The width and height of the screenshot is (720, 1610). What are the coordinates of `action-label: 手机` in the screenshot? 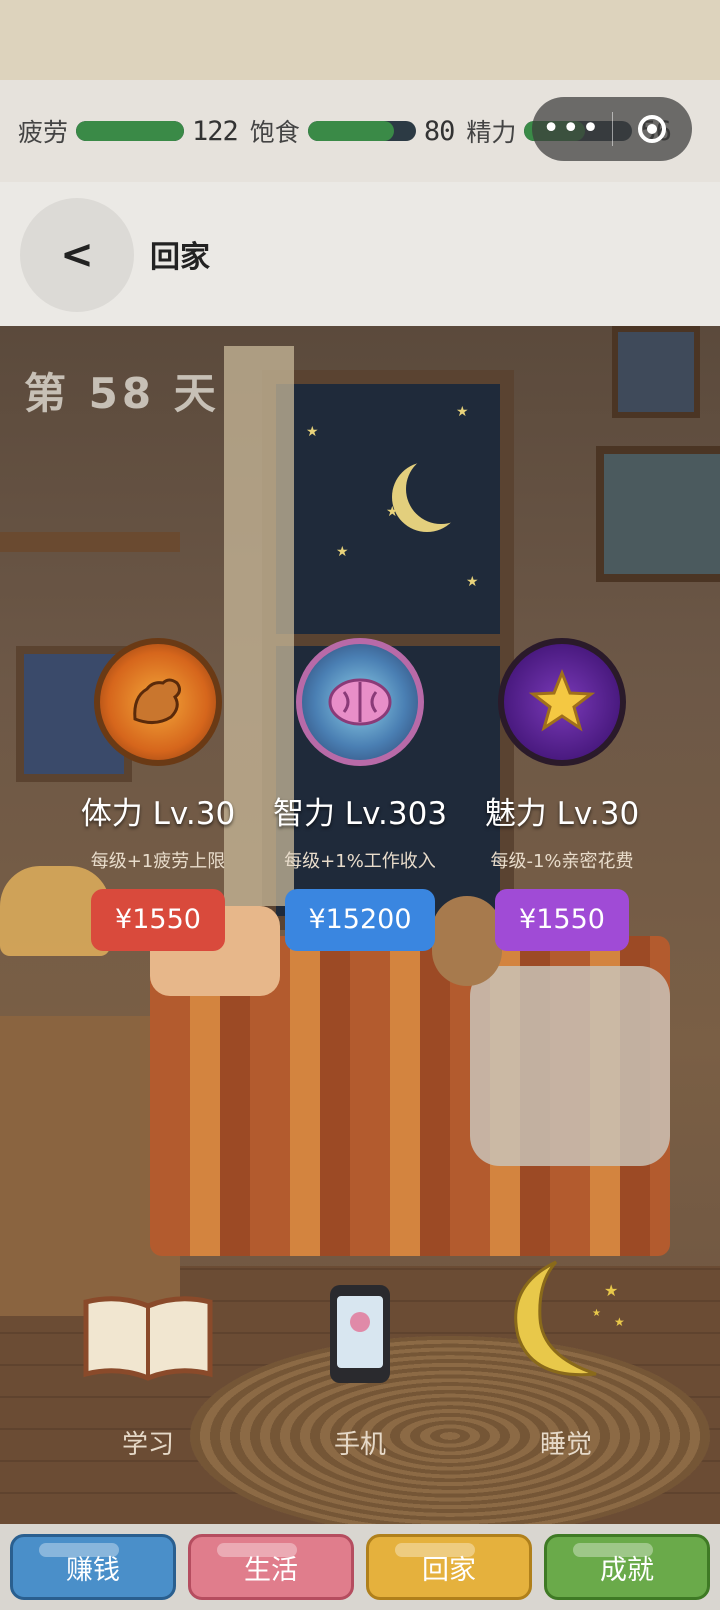 It's located at (359, 1445).